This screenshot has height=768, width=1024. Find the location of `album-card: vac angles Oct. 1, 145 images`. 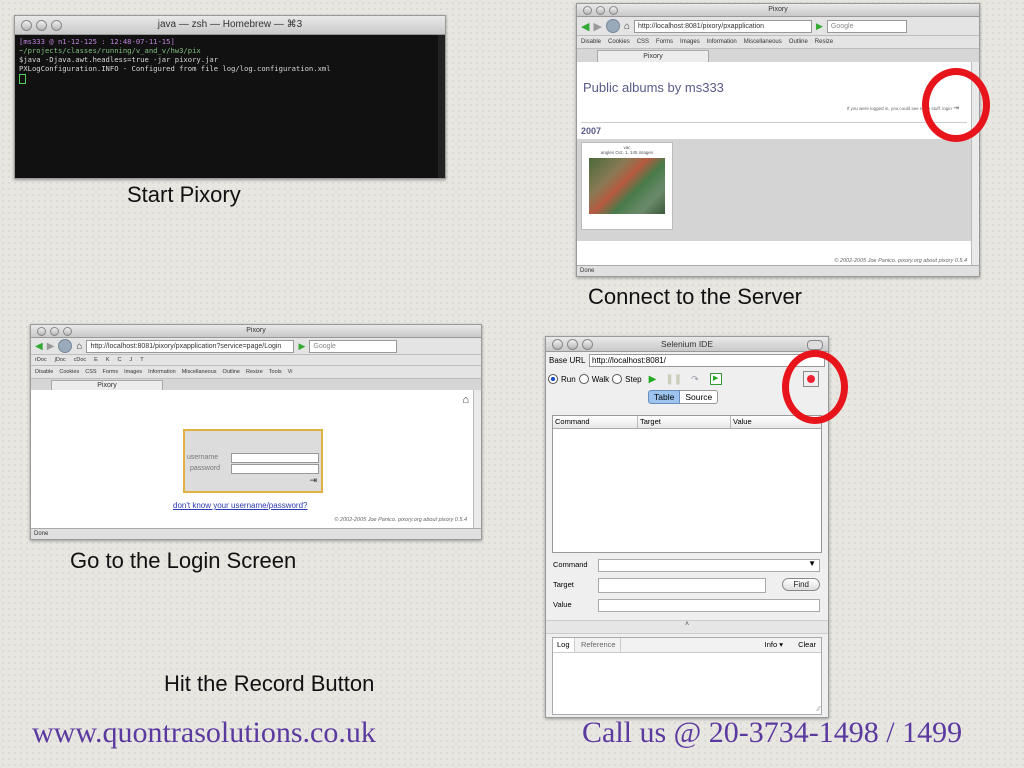

album-card: vac angles Oct. 1, 145 images is located at coordinates (627, 186).